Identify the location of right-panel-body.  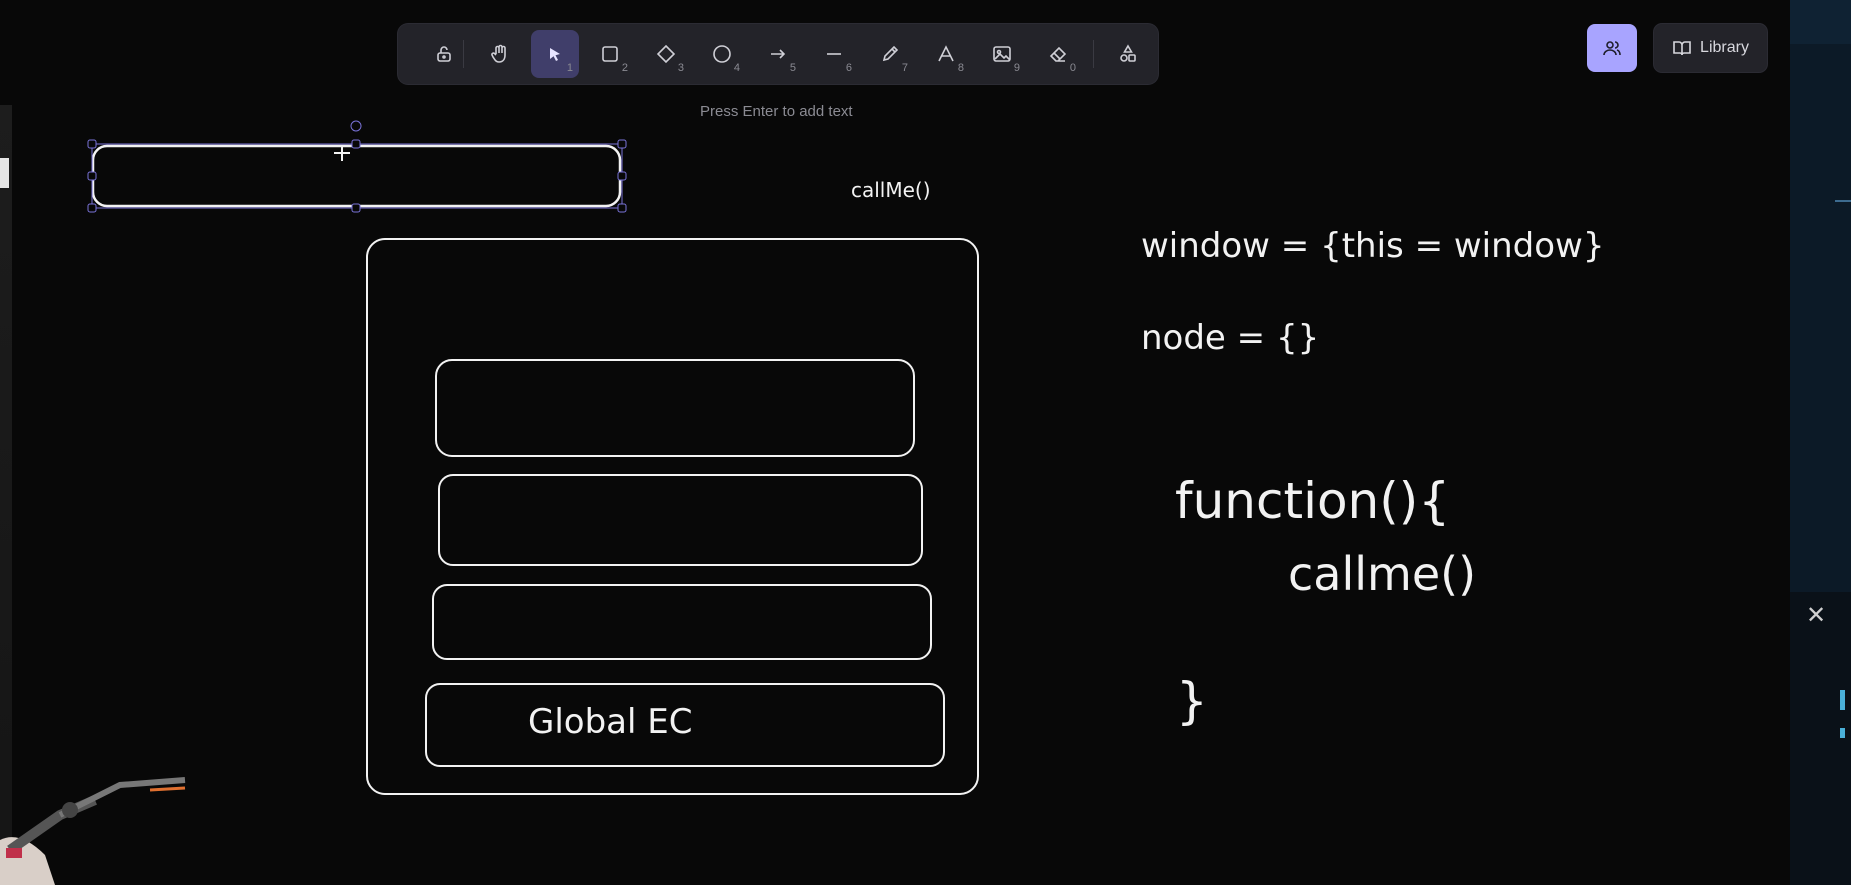
(1820, 318).